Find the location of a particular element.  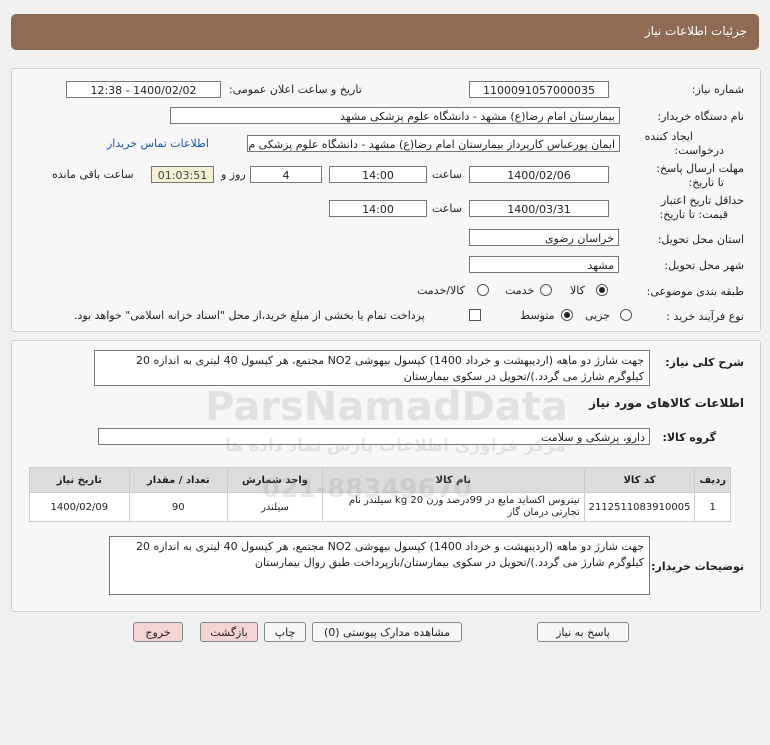

buyer-notes-label: توضیحات خریدار: is located at coordinates (697, 566).